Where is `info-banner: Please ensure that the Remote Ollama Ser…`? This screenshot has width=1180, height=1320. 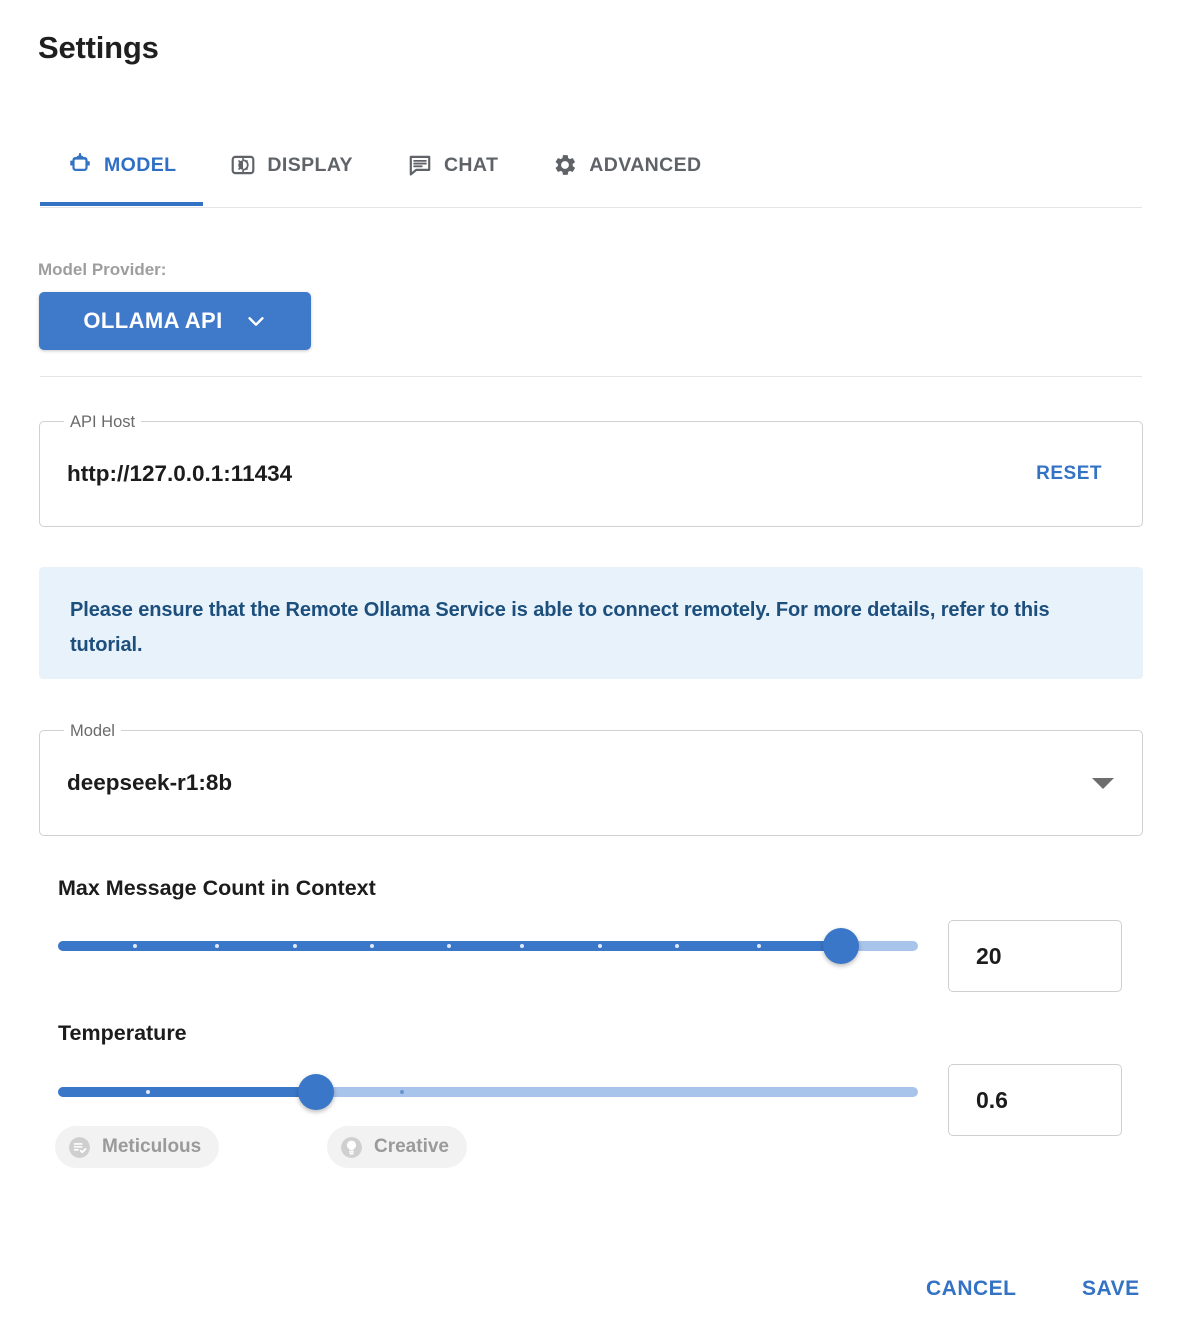 info-banner: Please ensure that the Remote Ollama Ser… is located at coordinates (591, 623).